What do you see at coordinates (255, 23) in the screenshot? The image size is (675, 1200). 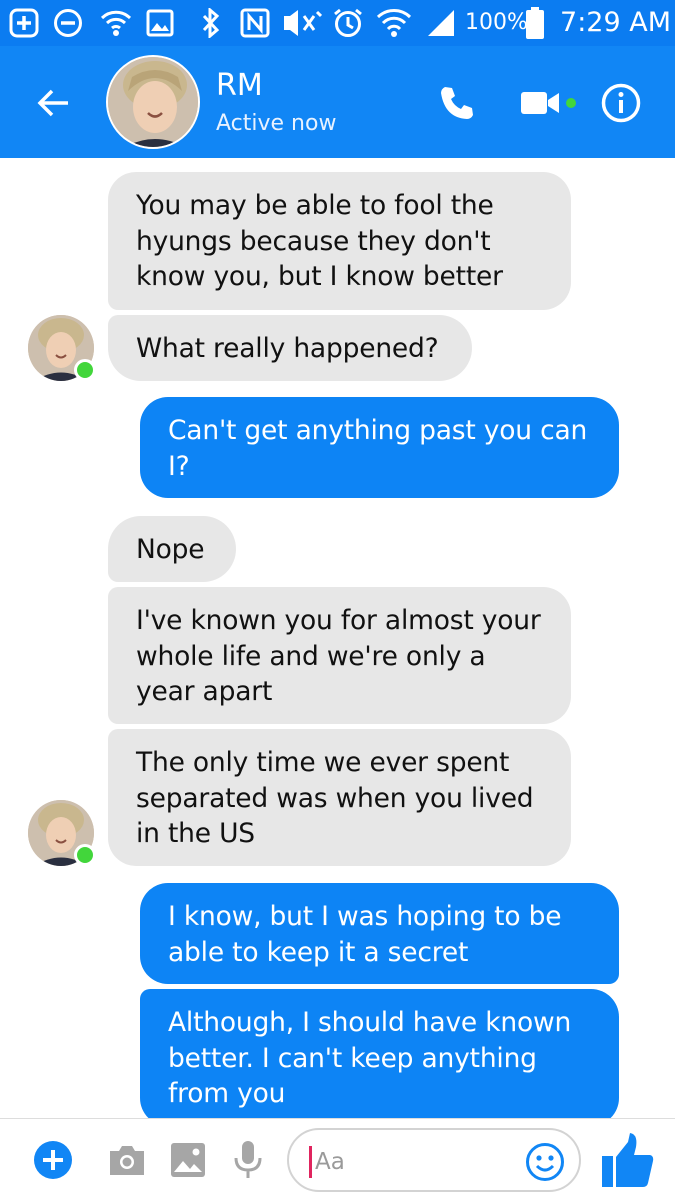 I see `nfc-icon` at bounding box center [255, 23].